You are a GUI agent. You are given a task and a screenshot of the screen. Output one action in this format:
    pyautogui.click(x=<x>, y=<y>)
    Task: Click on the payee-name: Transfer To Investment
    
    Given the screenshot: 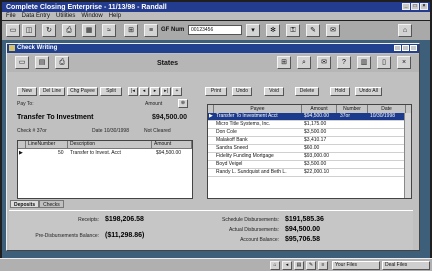 What is the action you would take?
    pyautogui.click(x=55, y=117)
    